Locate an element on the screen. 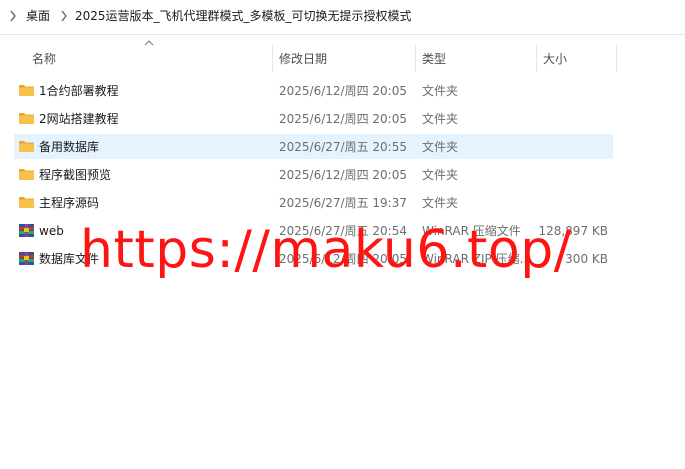 The width and height of the screenshot is (685, 469). file-name: 主程序源码 is located at coordinates (69, 203).